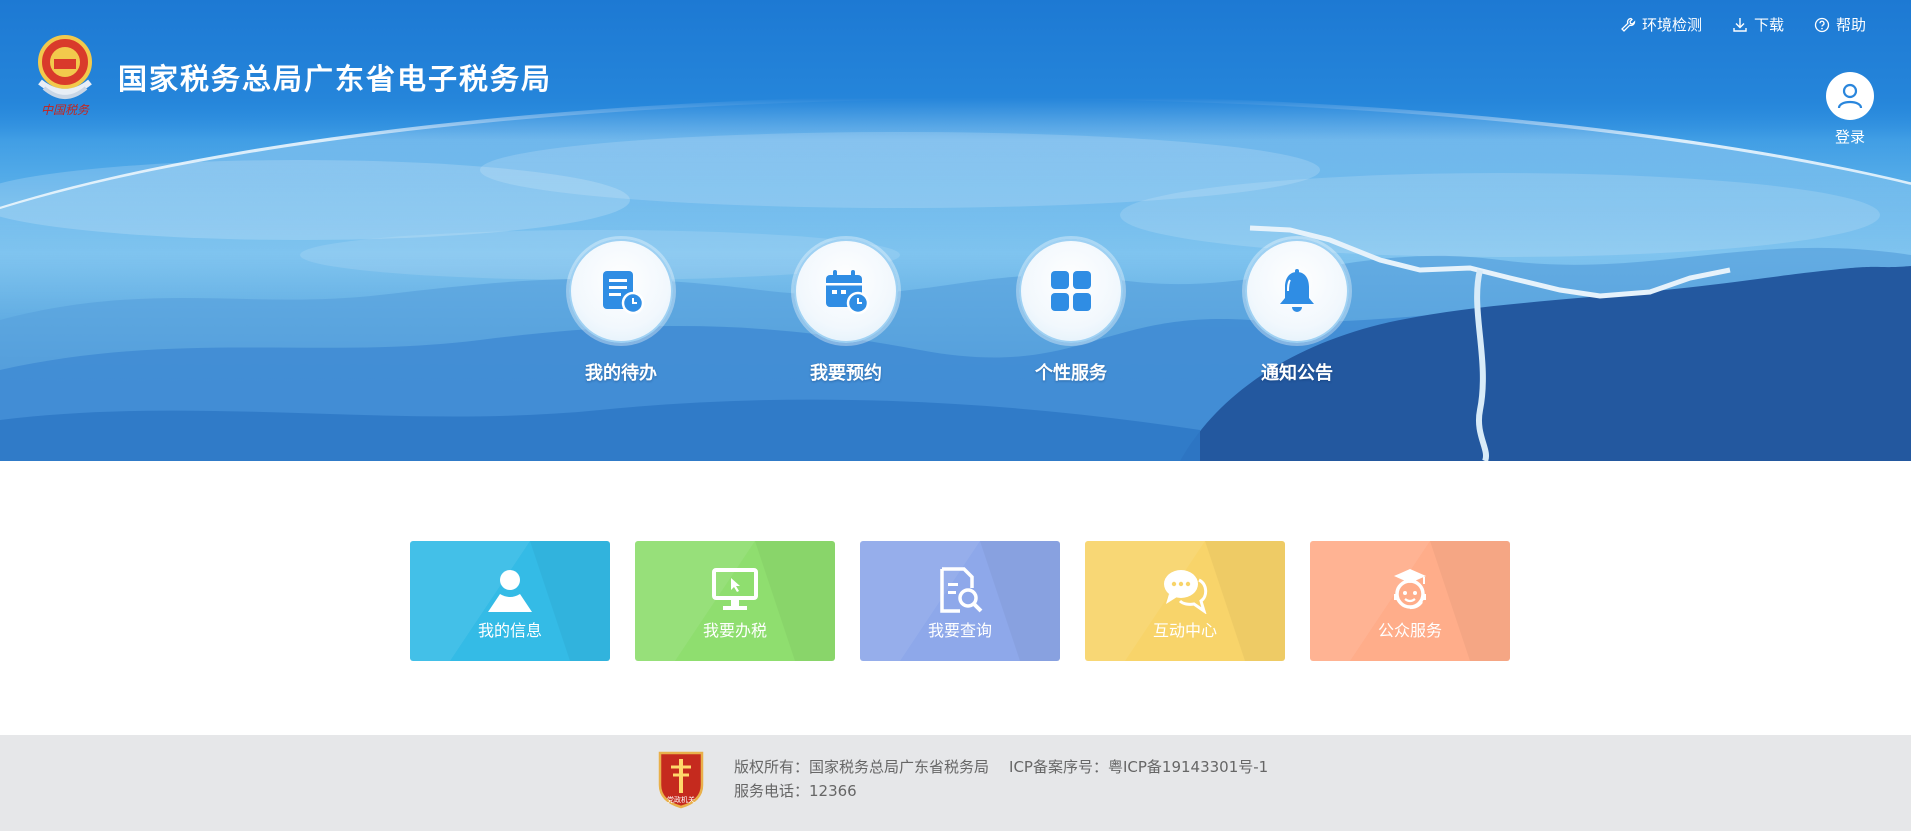 The image size is (1911, 831). Describe the element at coordinates (1184, 630) in the screenshot. I see `tile-interaction-center-label: 互动中心` at that location.